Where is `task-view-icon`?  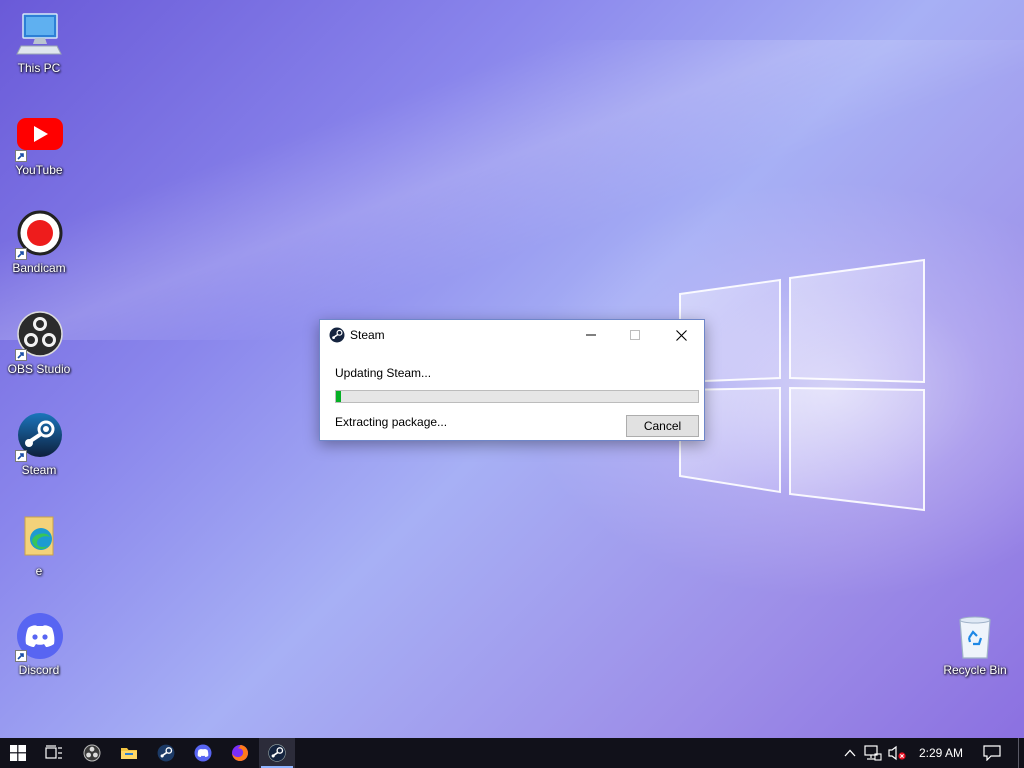 task-view-icon is located at coordinates (53, 752).